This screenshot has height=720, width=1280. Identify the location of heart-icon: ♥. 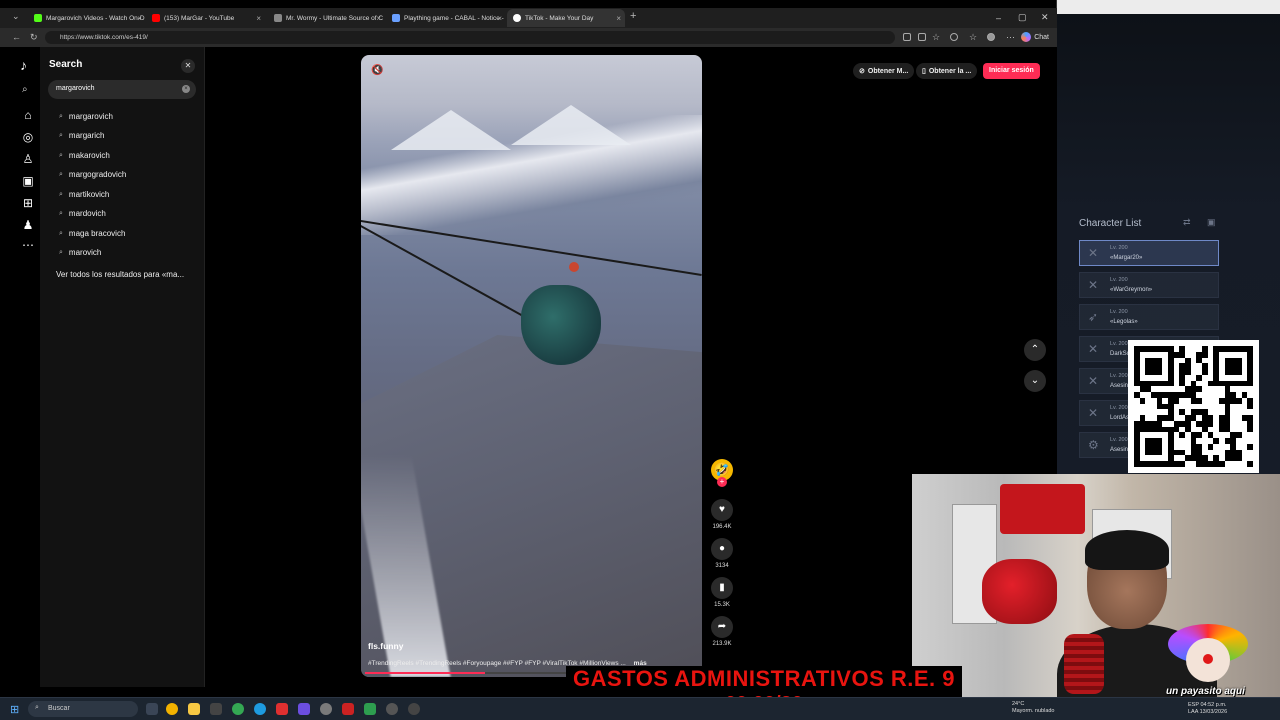
(722, 510).